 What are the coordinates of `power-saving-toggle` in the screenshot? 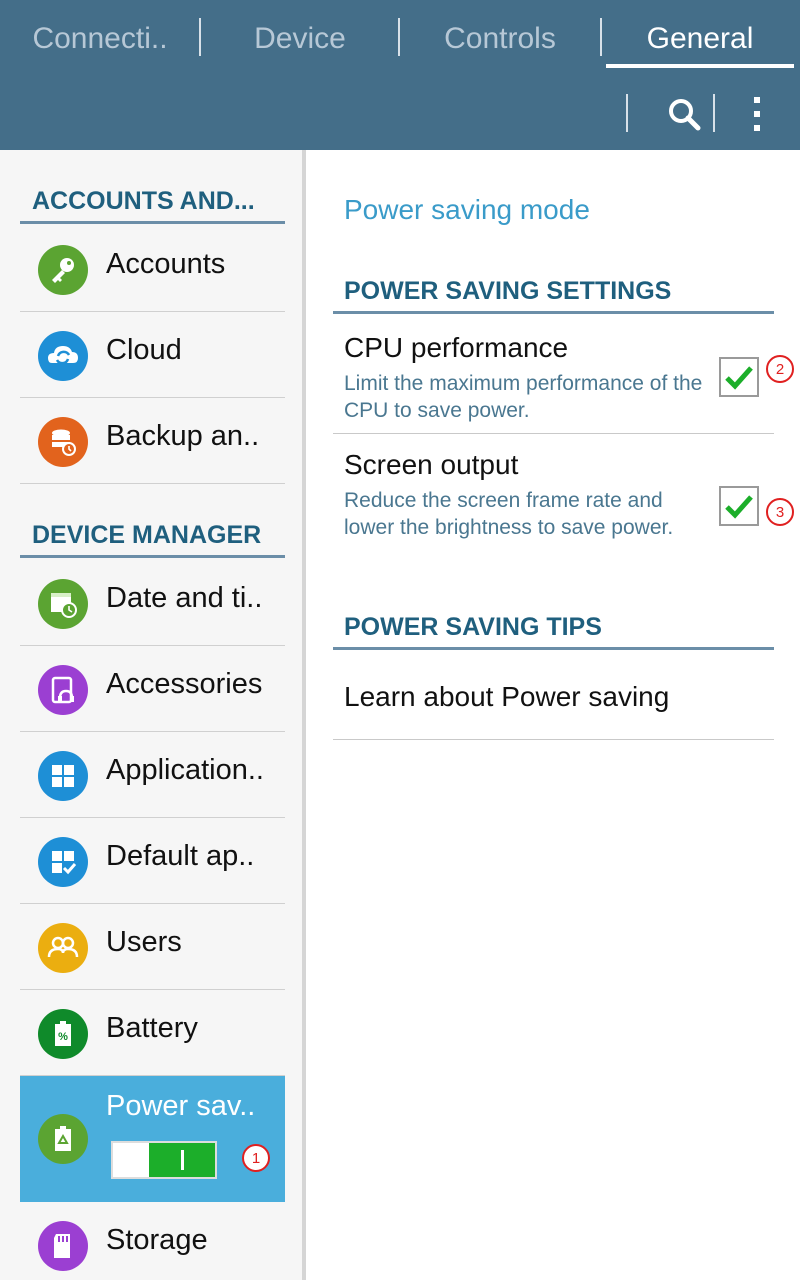 It's located at (164, 1160).